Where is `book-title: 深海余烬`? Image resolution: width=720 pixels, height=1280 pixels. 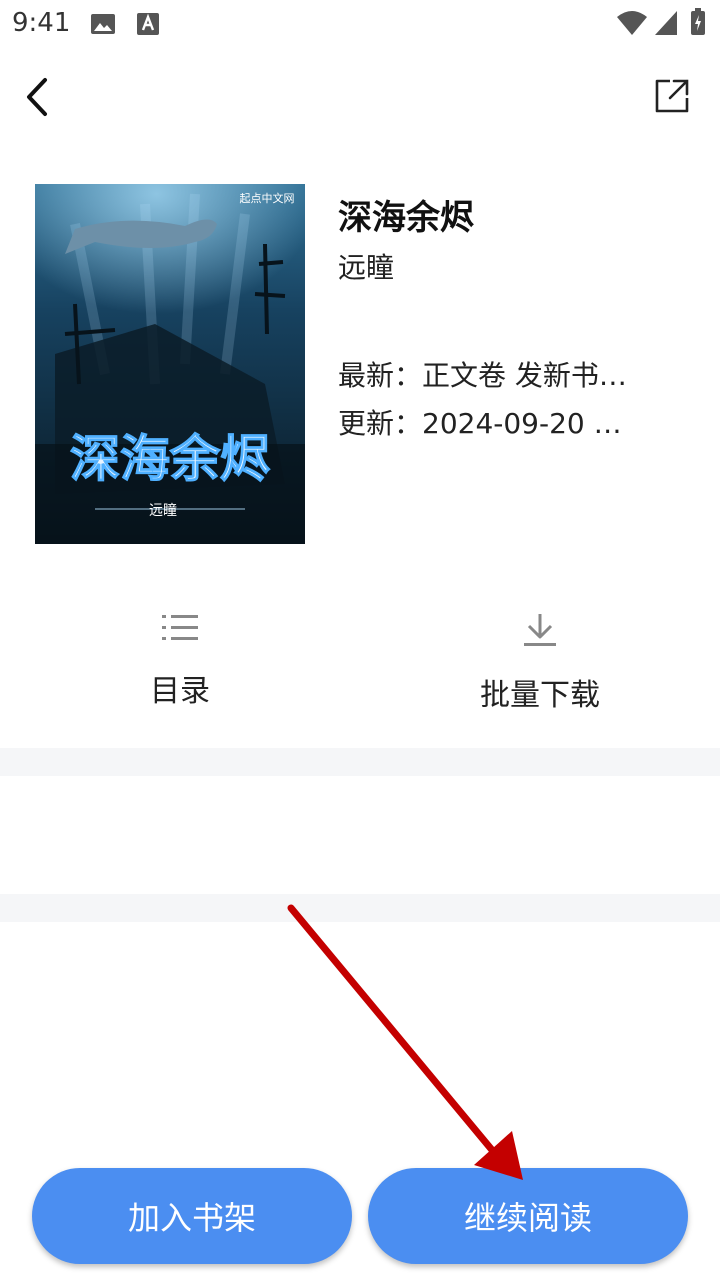 book-title: 深海余烬 is located at coordinates (406, 218).